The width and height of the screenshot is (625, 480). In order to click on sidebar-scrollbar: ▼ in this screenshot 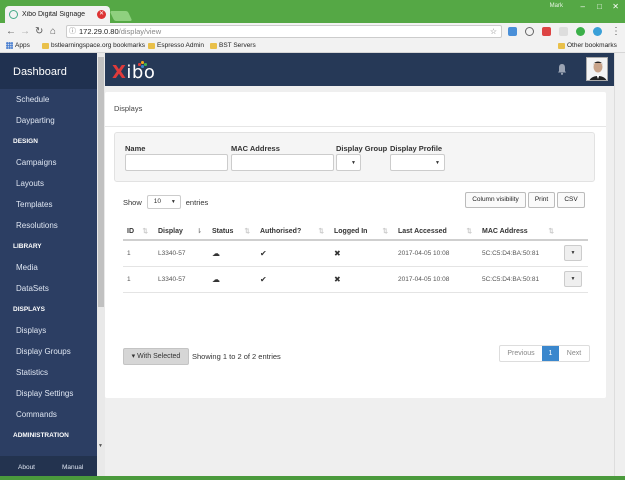, I will do `click(101, 264)`.